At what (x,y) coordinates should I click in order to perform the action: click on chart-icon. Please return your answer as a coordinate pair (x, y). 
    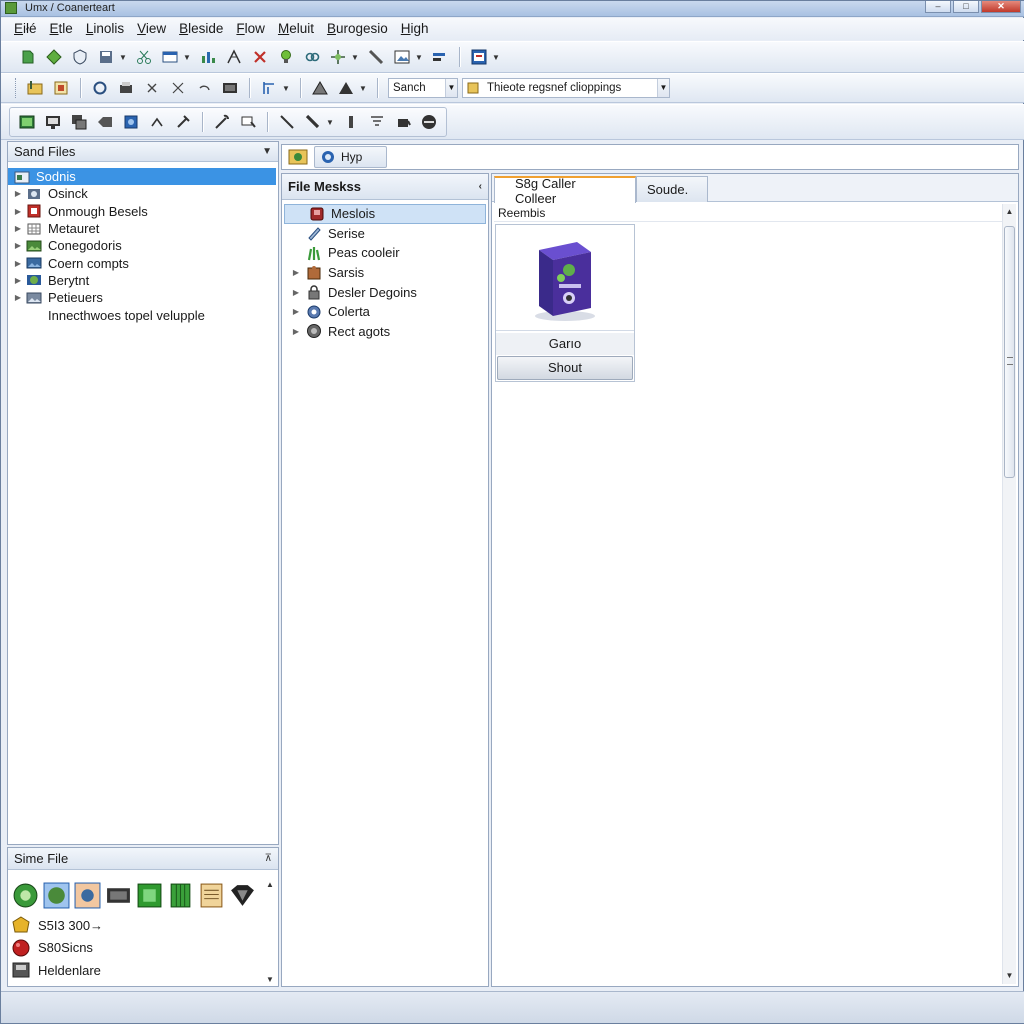
    Looking at the image, I should click on (208, 57).